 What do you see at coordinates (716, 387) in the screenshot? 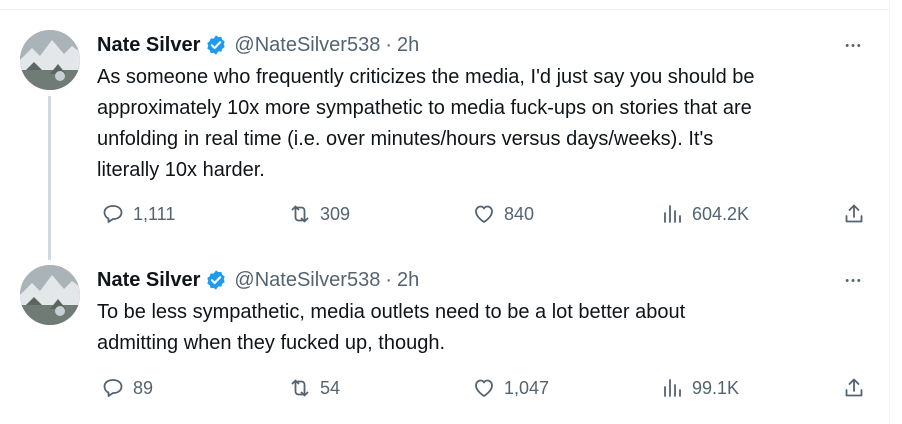
I see `views-count: 99.1K` at bounding box center [716, 387].